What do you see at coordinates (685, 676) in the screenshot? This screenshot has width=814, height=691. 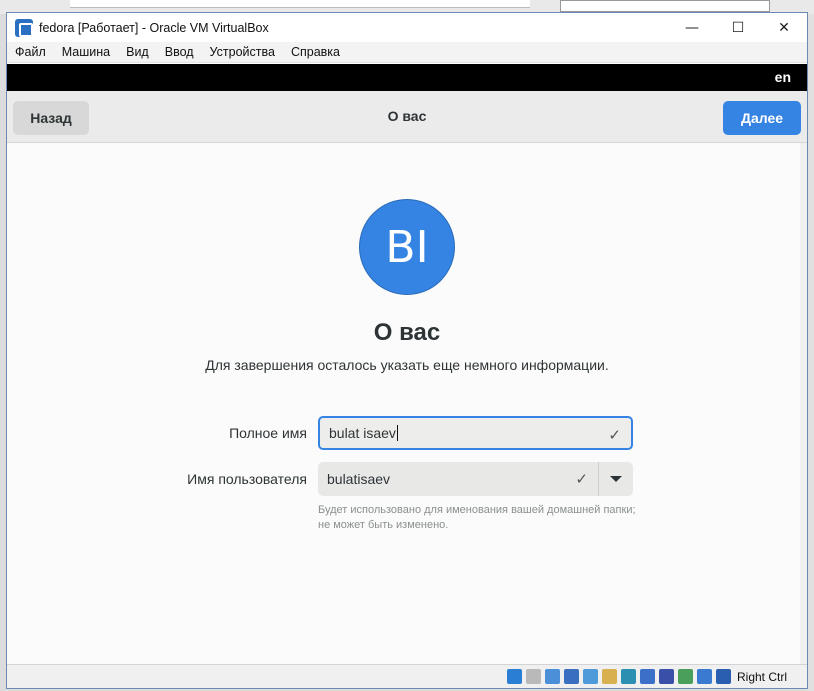 I see `guest-additions-icon` at bounding box center [685, 676].